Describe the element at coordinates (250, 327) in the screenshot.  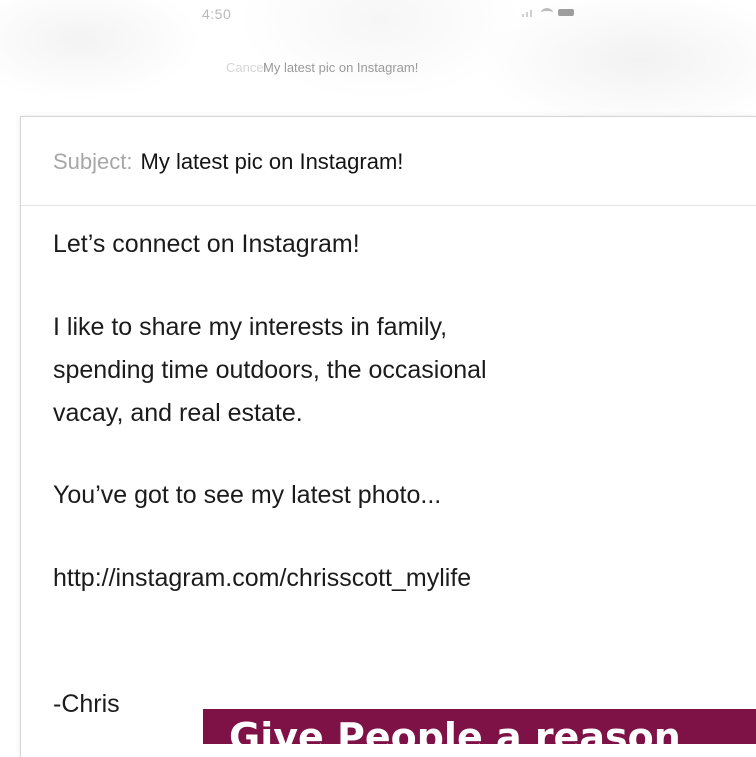
I see `body-line-interests-1: I like to share my interests in family,` at that location.